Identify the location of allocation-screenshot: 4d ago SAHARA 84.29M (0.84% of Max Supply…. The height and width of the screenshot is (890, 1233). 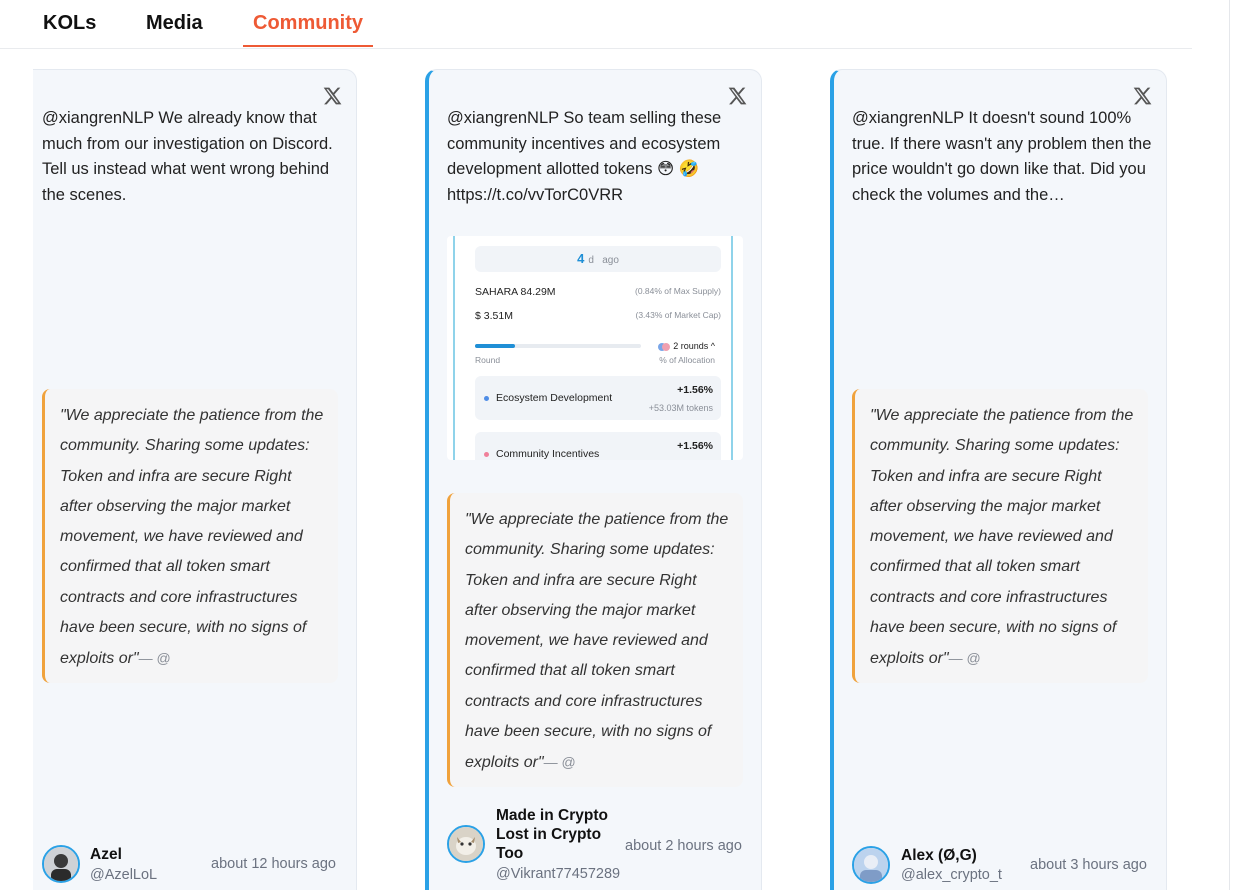
(593, 348).